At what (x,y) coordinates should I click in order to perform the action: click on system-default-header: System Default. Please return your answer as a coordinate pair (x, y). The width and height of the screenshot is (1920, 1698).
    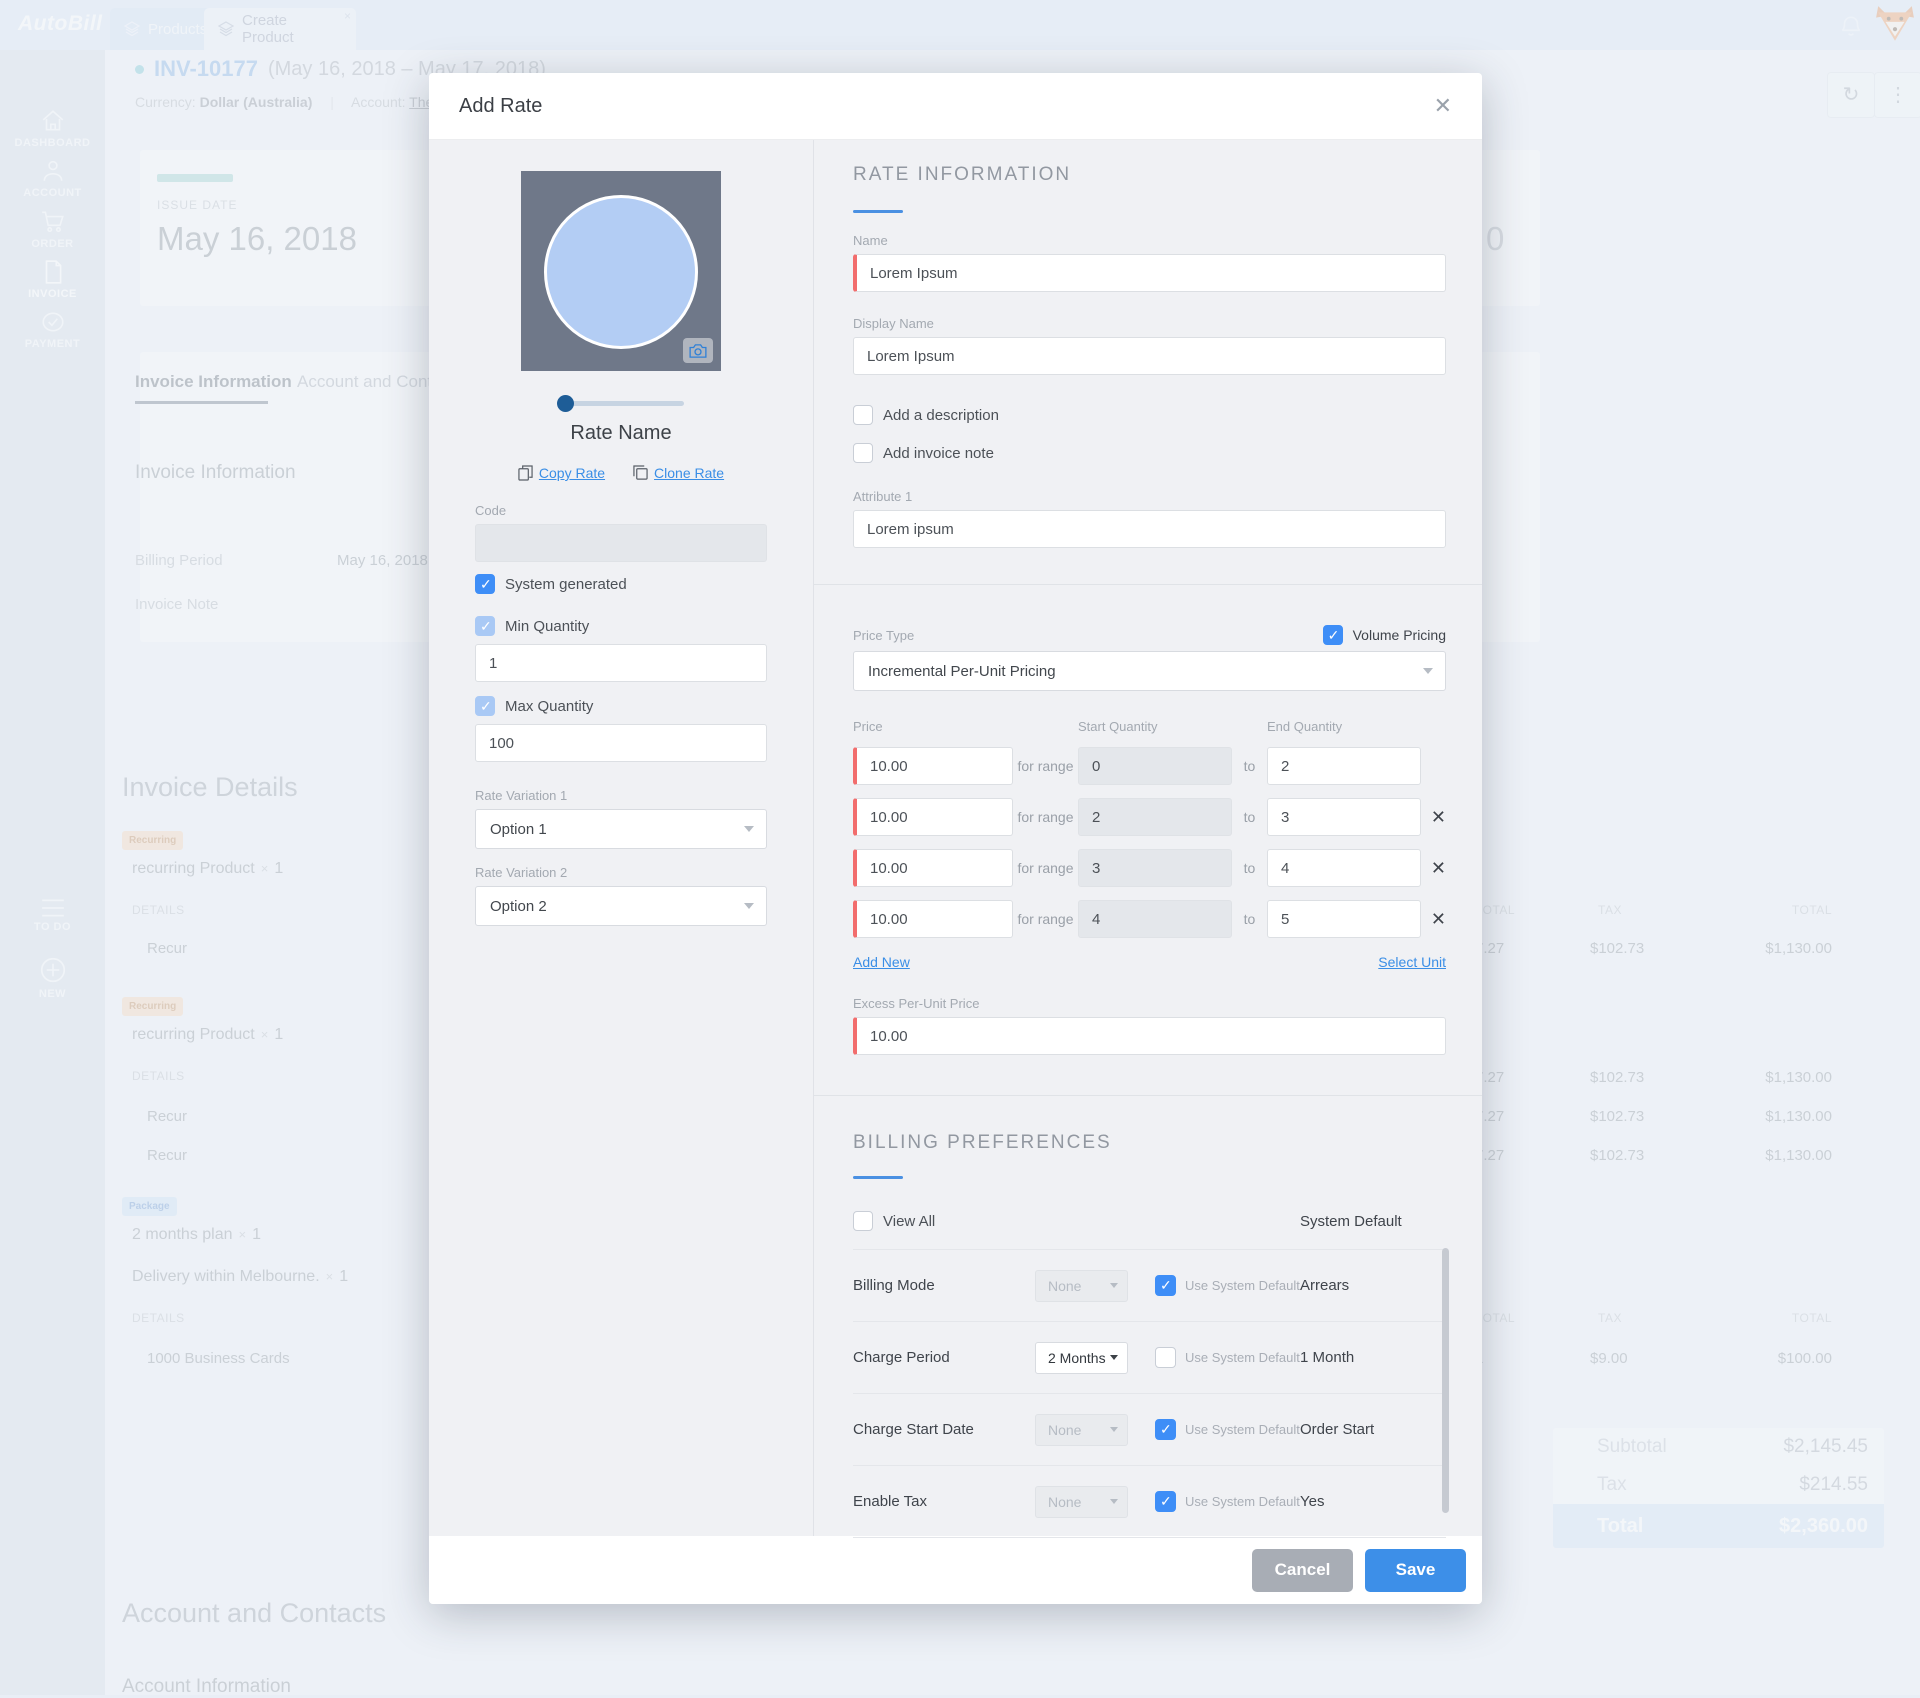
    Looking at the image, I should click on (1351, 1221).